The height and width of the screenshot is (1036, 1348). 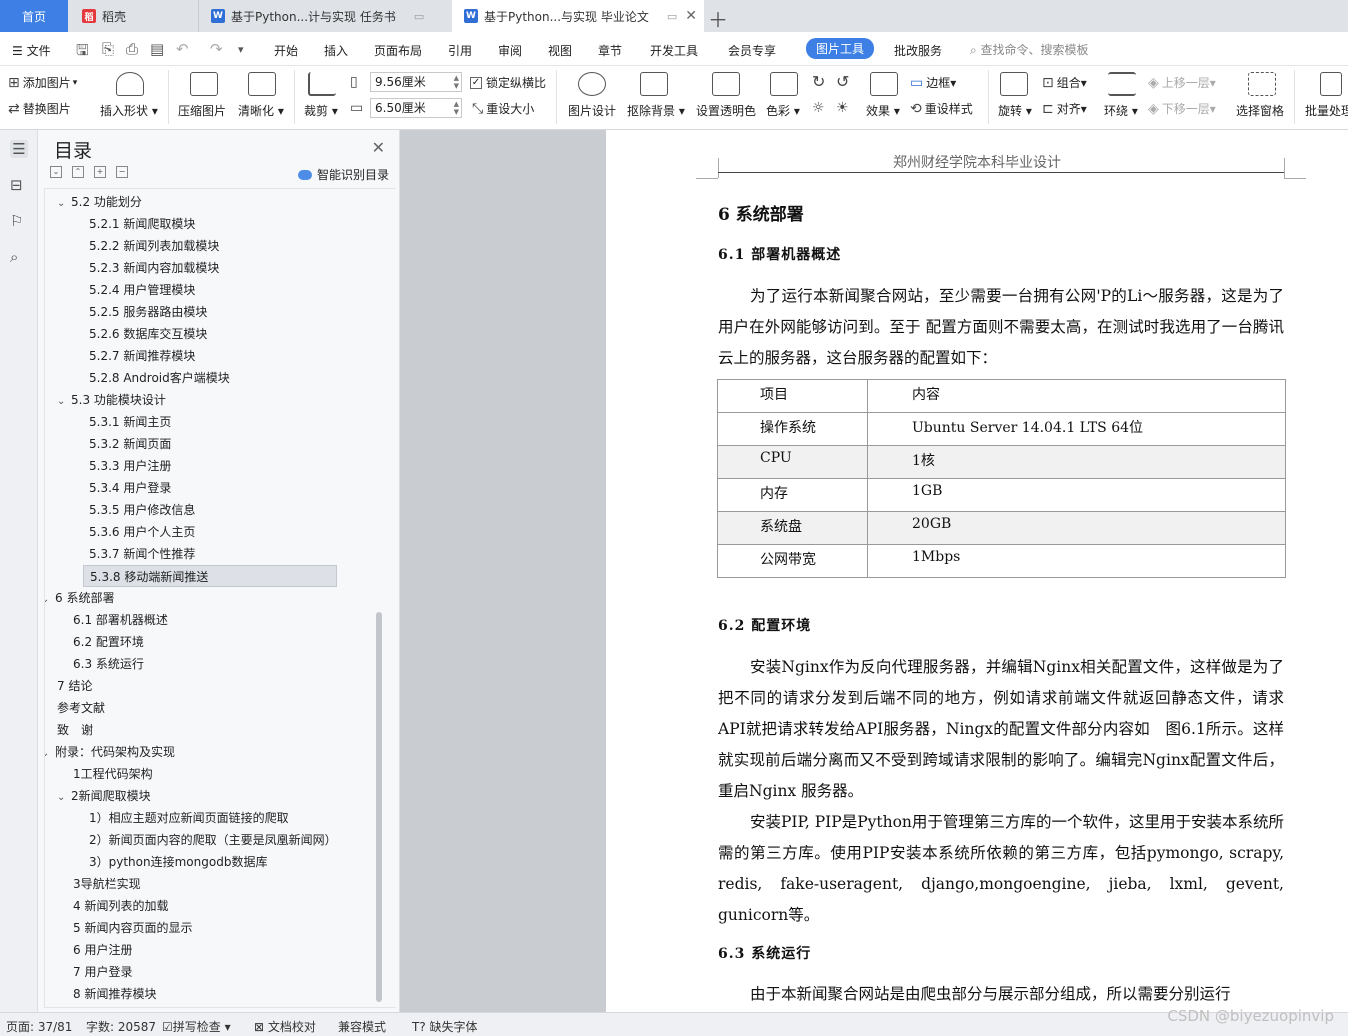 What do you see at coordinates (102, 972) in the screenshot?
I see `toc-item: 7 用户登录` at bounding box center [102, 972].